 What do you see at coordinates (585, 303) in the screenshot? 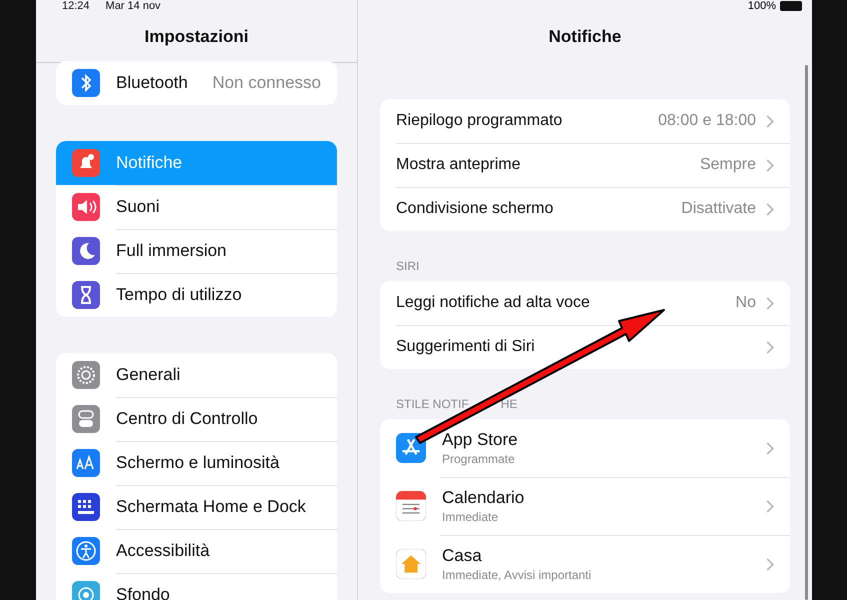
I see `settings-row: Leggi notifiche ad alta voce No` at bounding box center [585, 303].